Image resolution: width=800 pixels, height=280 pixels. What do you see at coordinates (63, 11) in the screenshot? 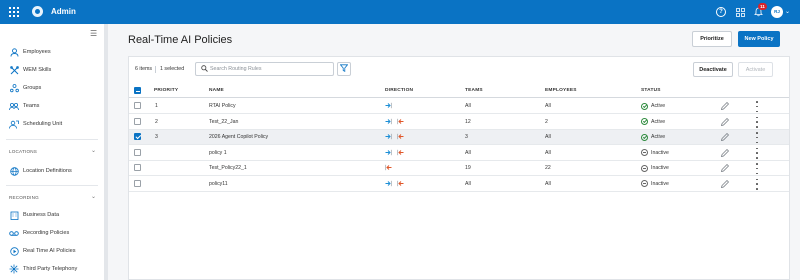
I see `app-title: Admin` at bounding box center [63, 11].